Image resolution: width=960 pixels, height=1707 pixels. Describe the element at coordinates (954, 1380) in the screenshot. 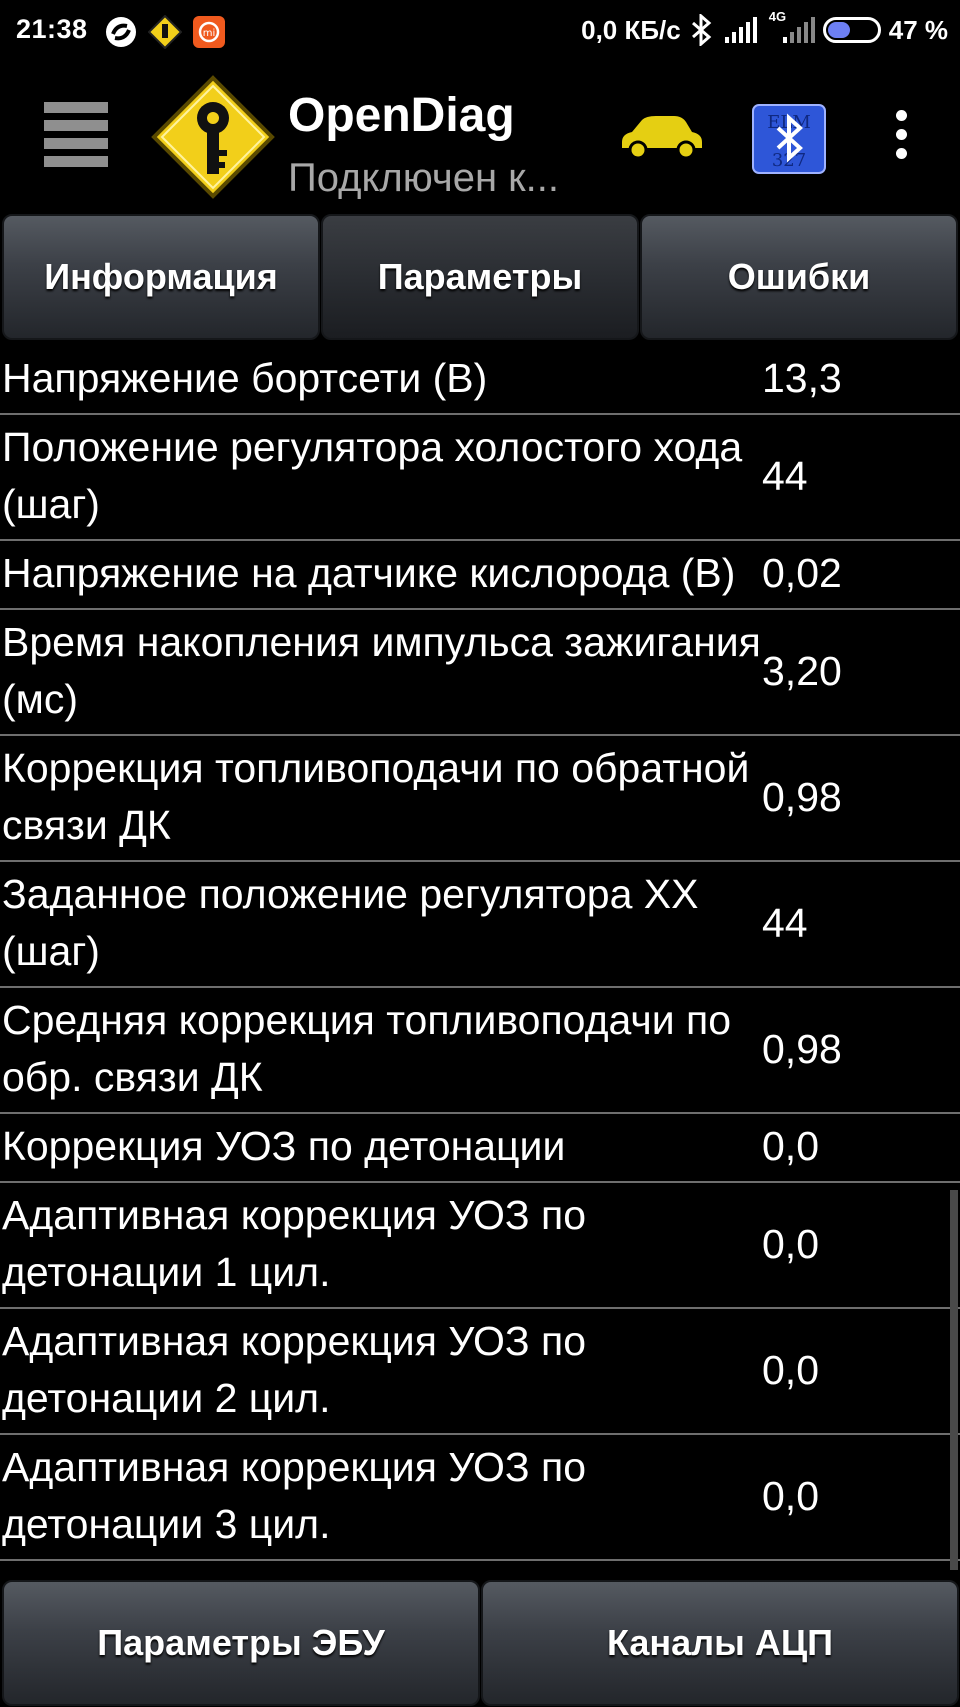

I see `scrollbar` at that location.